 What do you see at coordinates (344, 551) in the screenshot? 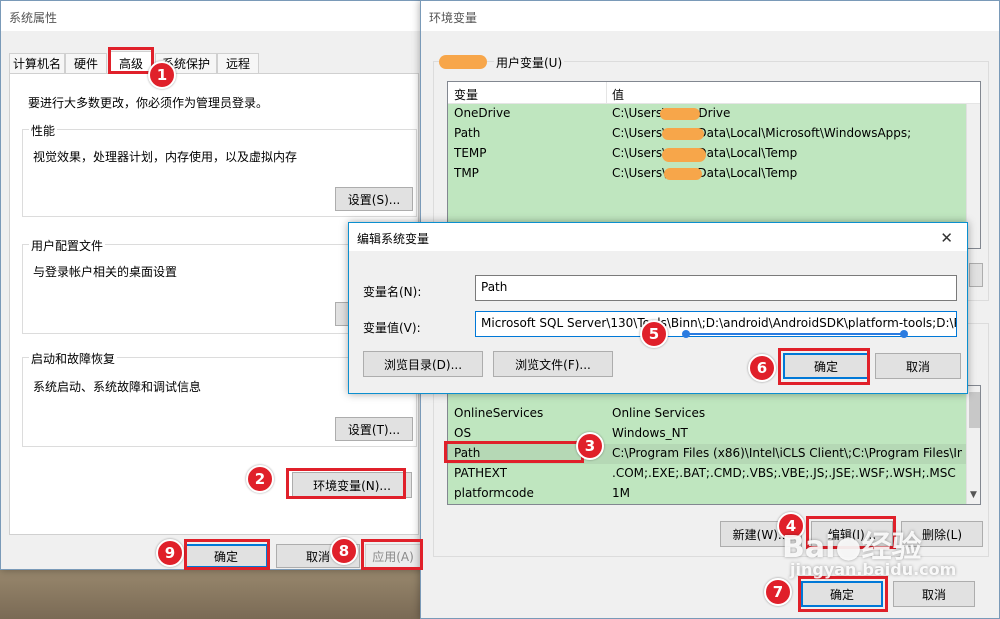
I see `step-marker-8: 8` at bounding box center [344, 551].